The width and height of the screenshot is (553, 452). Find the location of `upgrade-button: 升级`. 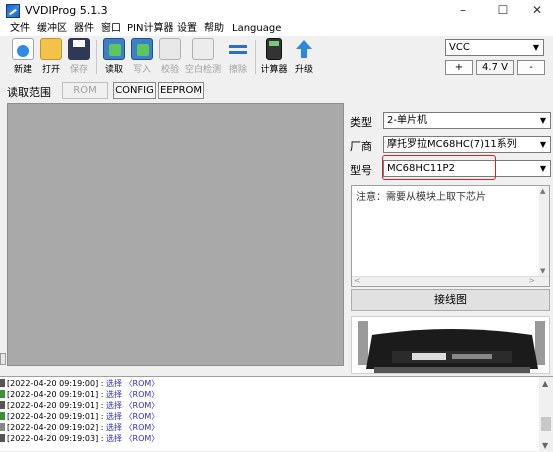

upgrade-button: 升级 is located at coordinates (304, 56).